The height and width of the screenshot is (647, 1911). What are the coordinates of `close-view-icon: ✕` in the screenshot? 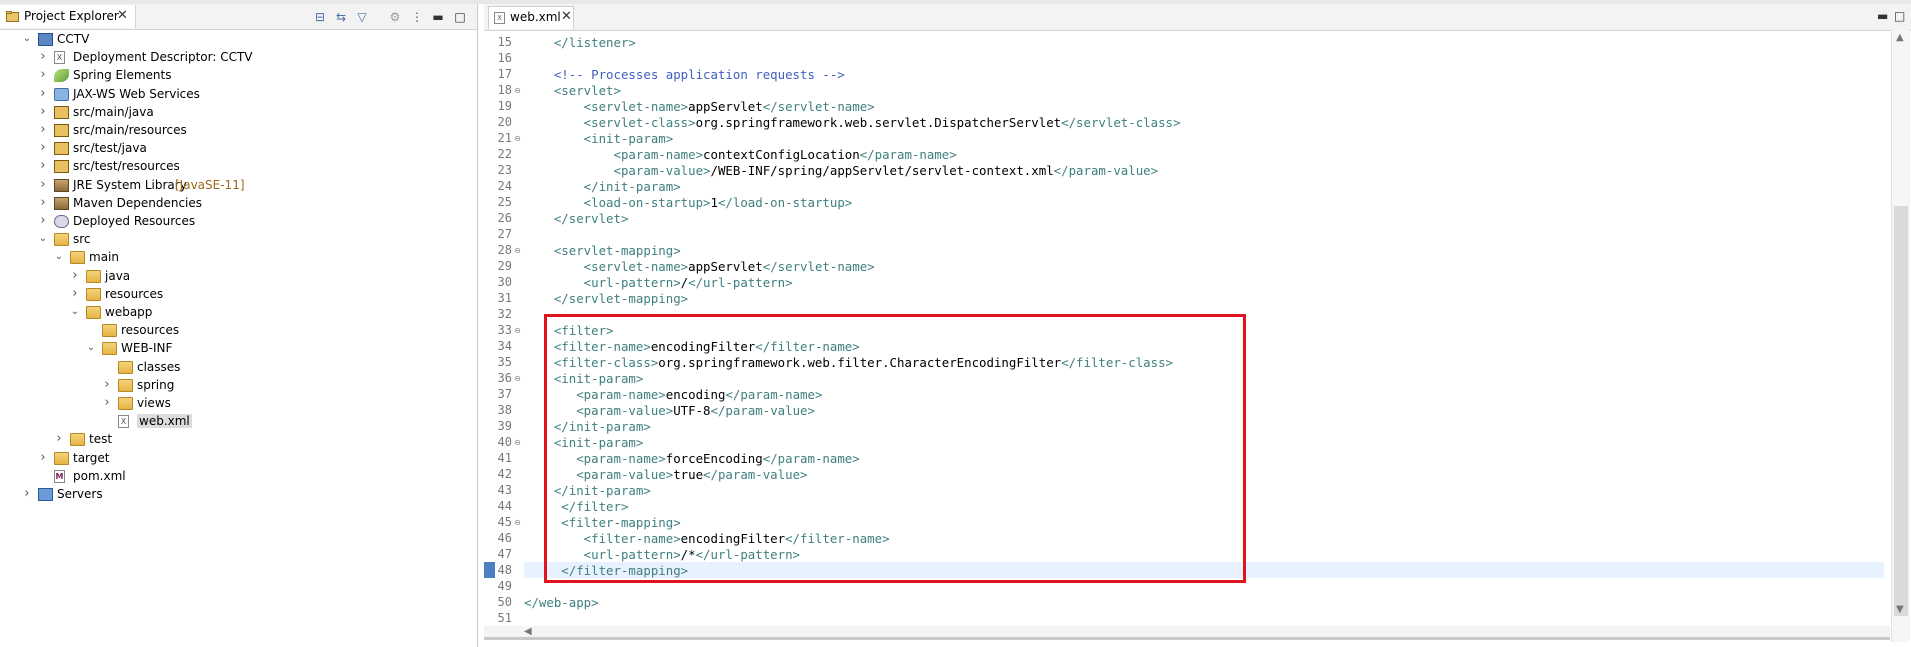 It's located at (122, 15).